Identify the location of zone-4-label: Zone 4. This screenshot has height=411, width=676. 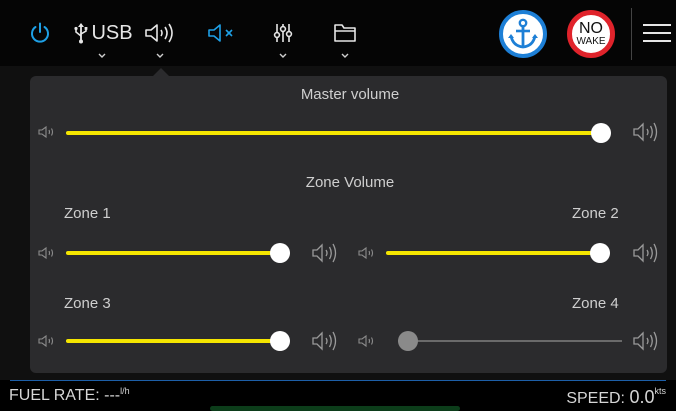
(595, 303).